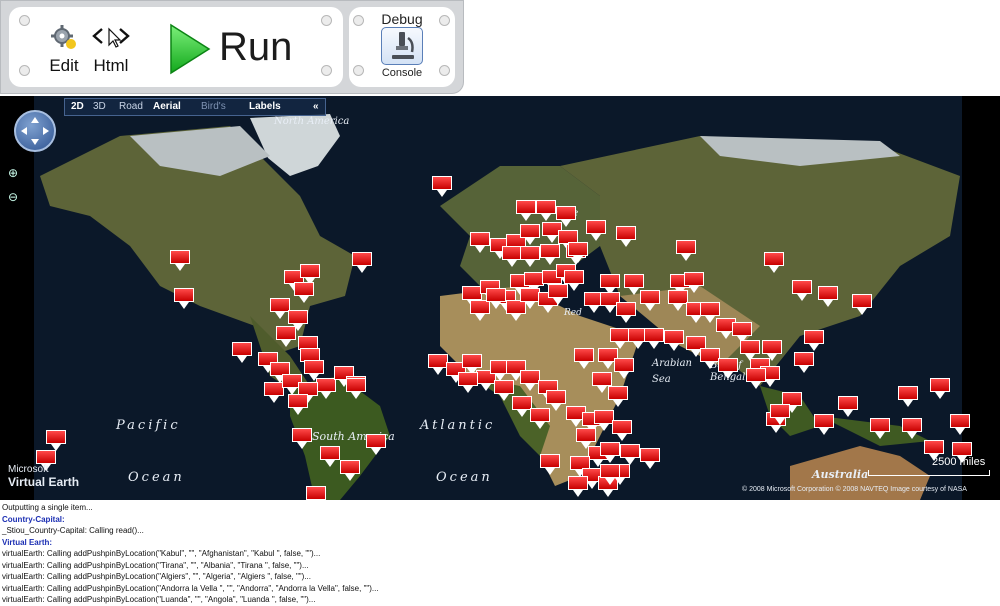 The height and width of the screenshot is (606, 1000). What do you see at coordinates (316, 106) in the screenshot?
I see `collapse-toolbar-button: «` at bounding box center [316, 106].